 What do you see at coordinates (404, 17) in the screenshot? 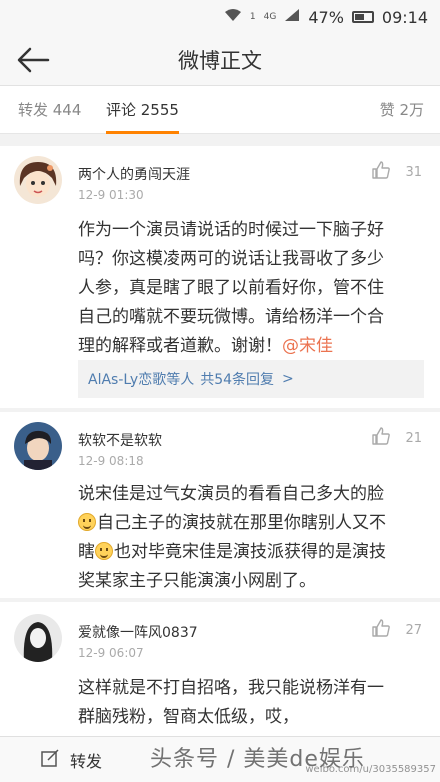
I see `clock: 09:14` at bounding box center [404, 17].